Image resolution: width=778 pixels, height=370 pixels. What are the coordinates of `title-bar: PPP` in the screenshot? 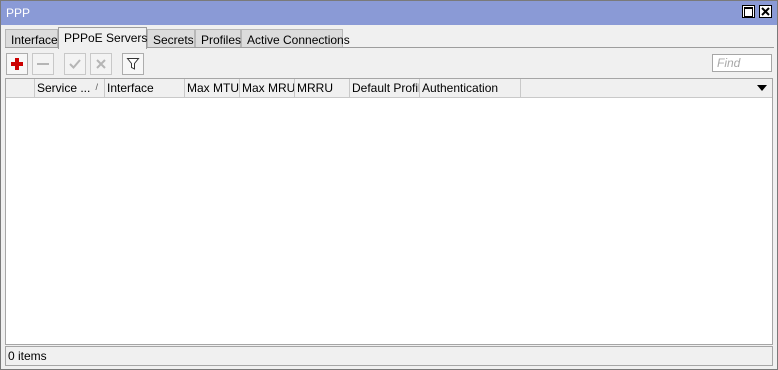 It's located at (389, 13).